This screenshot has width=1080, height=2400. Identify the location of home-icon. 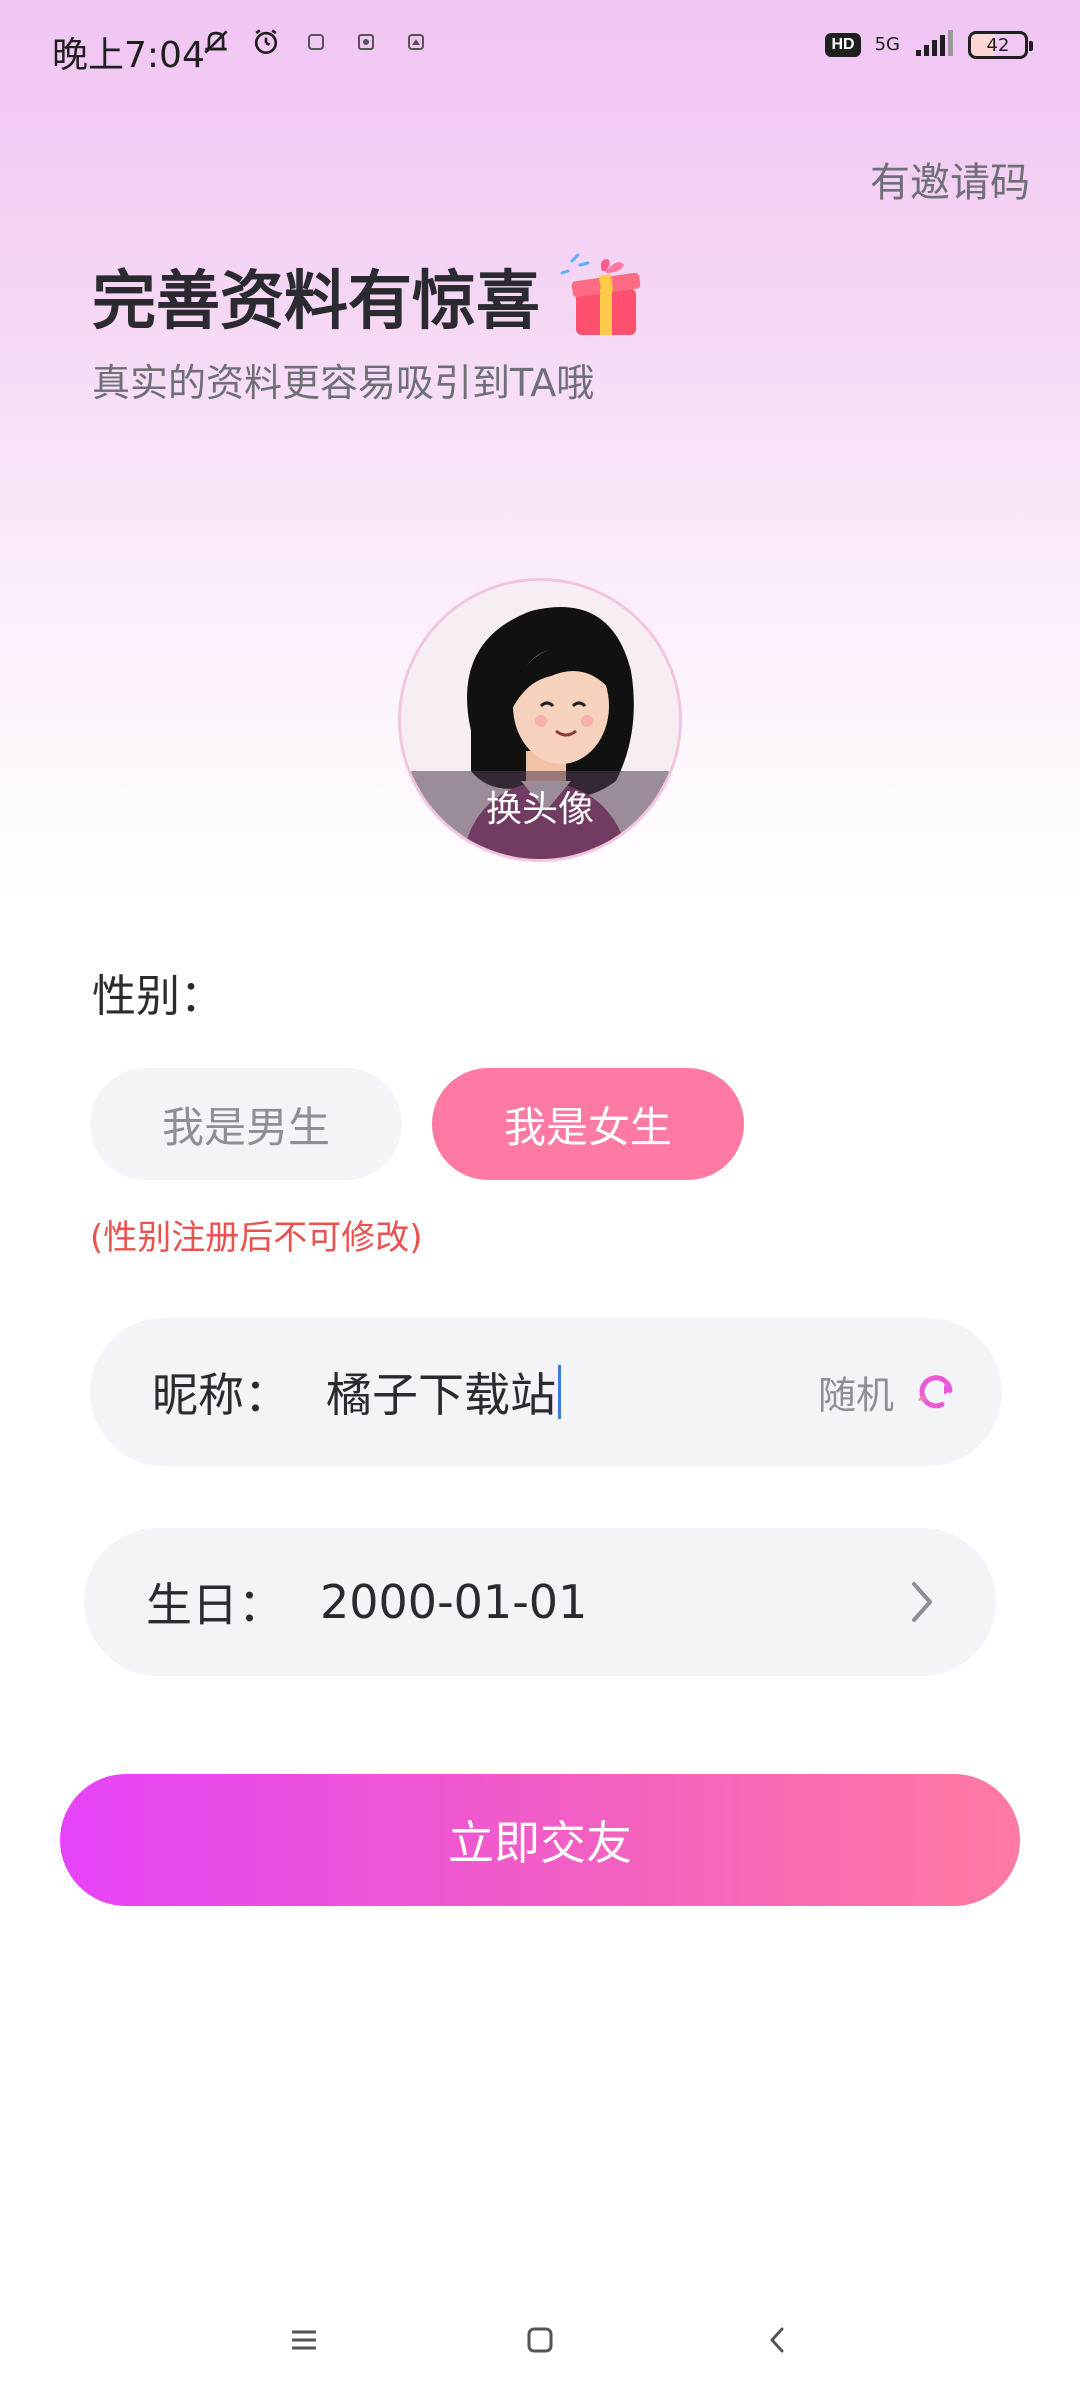
(540, 2340).